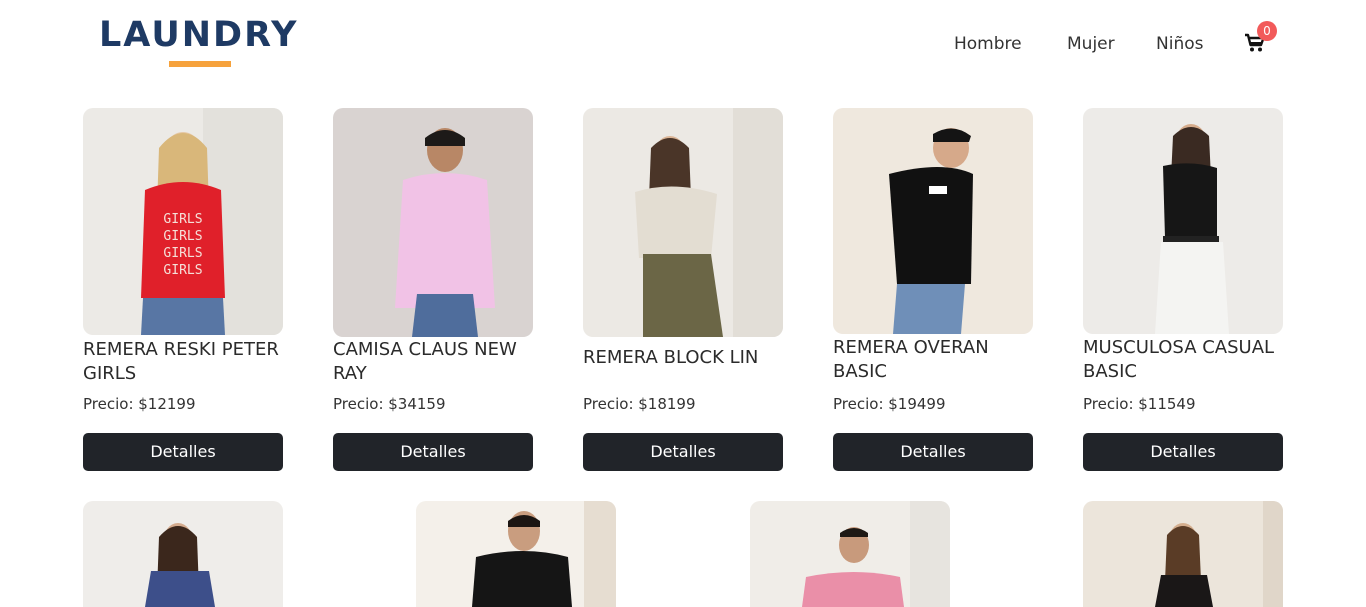  What do you see at coordinates (683, 45) in the screenshot?
I see `site-header: LAUNDRY Hombre Mujer Niños 0` at bounding box center [683, 45].